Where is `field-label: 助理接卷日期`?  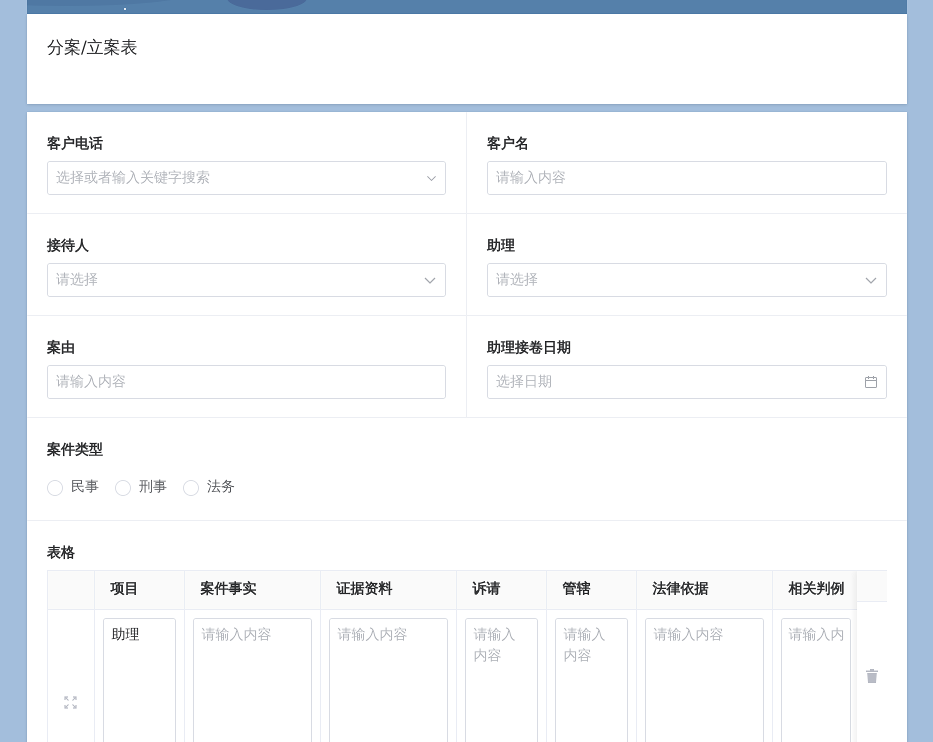 field-label: 助理接卷日期 is located at coordinates (529, 348).